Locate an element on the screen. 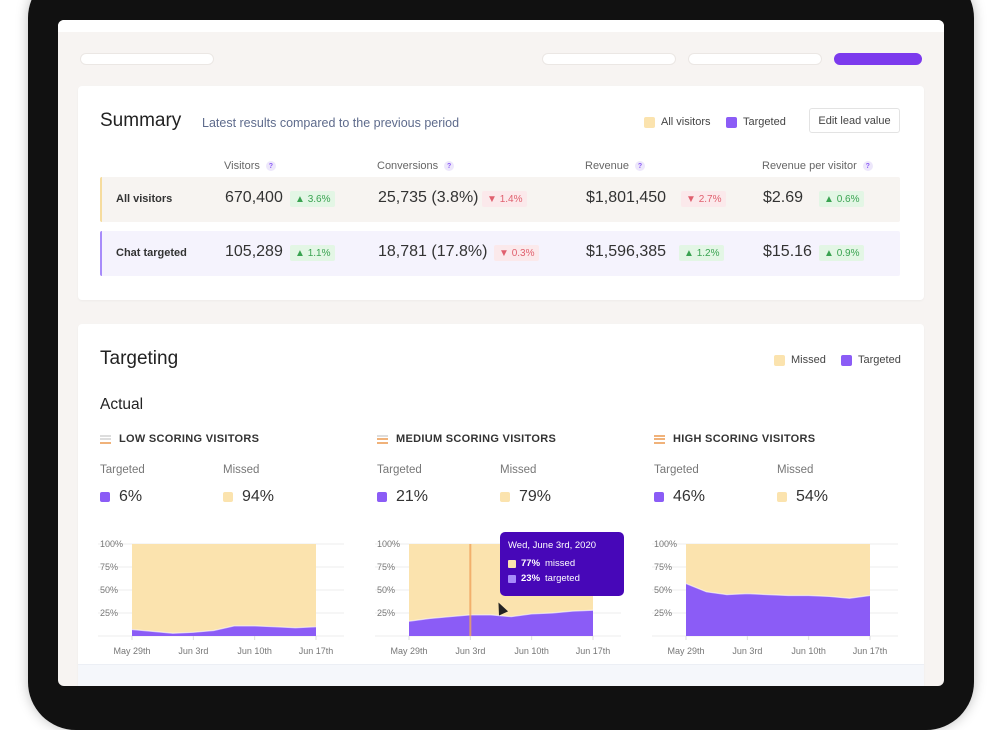 The height and width of the screenshot is (730, 1000). y-tick-label: 75% is located at coordinates (386, 567).